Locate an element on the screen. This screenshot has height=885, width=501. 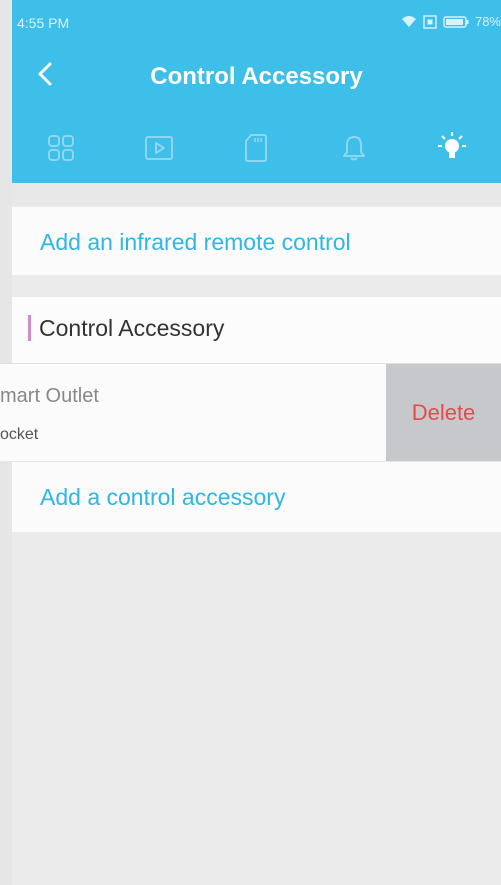
section-marker is located at coordinates (29, 328).